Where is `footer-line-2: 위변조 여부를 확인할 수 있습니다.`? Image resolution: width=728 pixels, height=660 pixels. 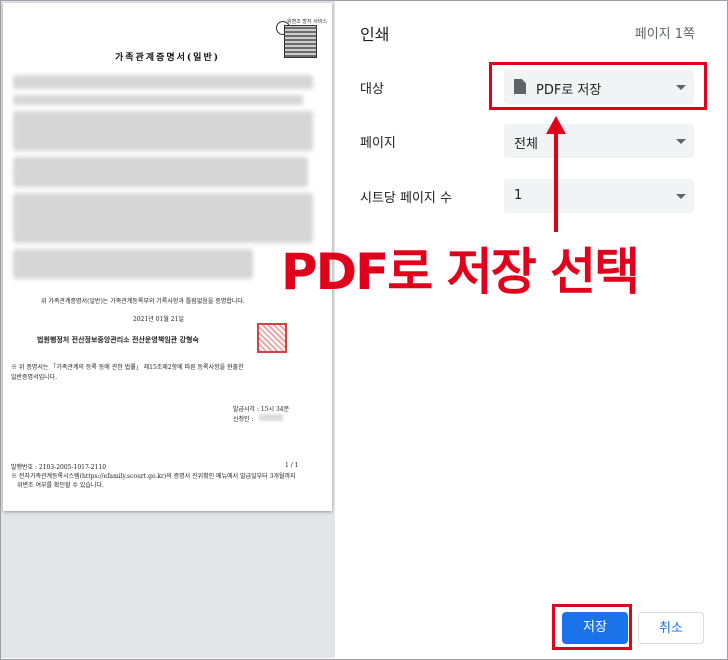
footer-line-2: 위변조 여부를 확인할 수 있습니다. is located at coordinates (60, 485).